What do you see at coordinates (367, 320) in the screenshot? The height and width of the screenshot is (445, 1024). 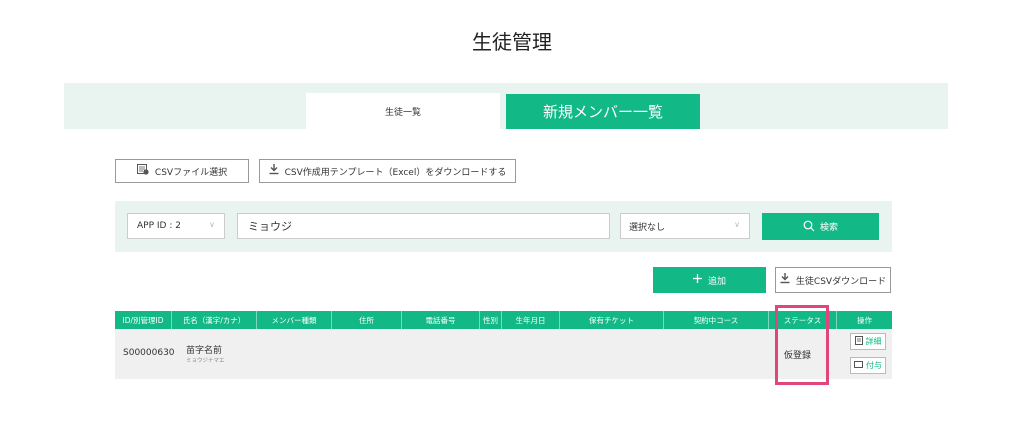 I see `header-address: 住所` at bounding box center [367, 320].